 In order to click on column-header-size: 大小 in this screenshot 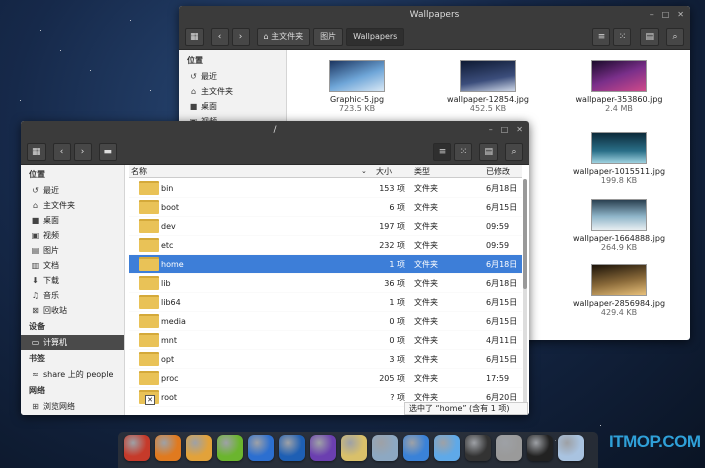, I will do `click(384, 171)`.